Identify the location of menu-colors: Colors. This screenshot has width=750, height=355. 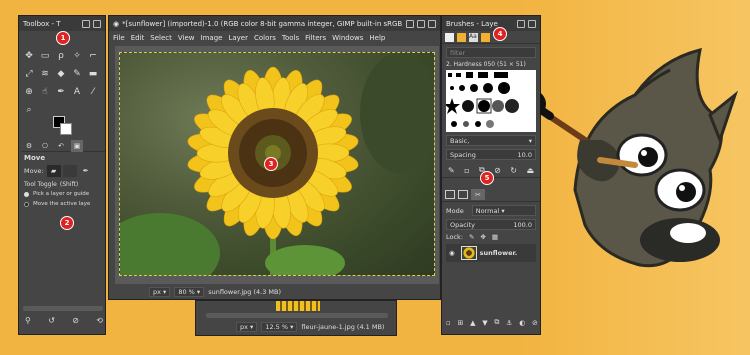
(265, 38).